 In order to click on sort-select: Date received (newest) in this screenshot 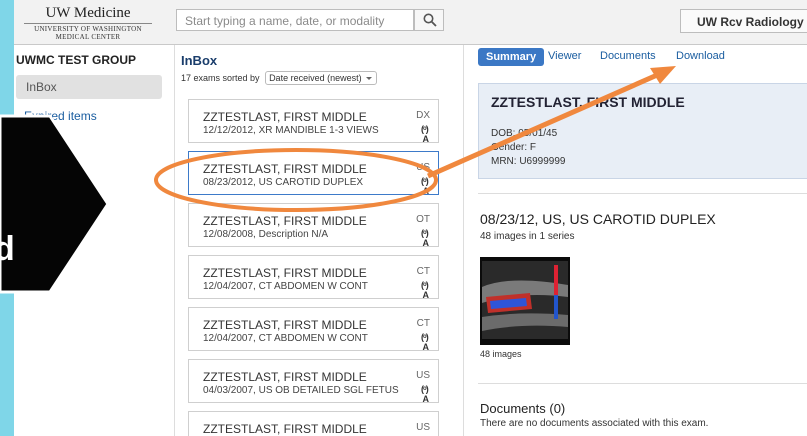, I will do `click(321, 78)`.